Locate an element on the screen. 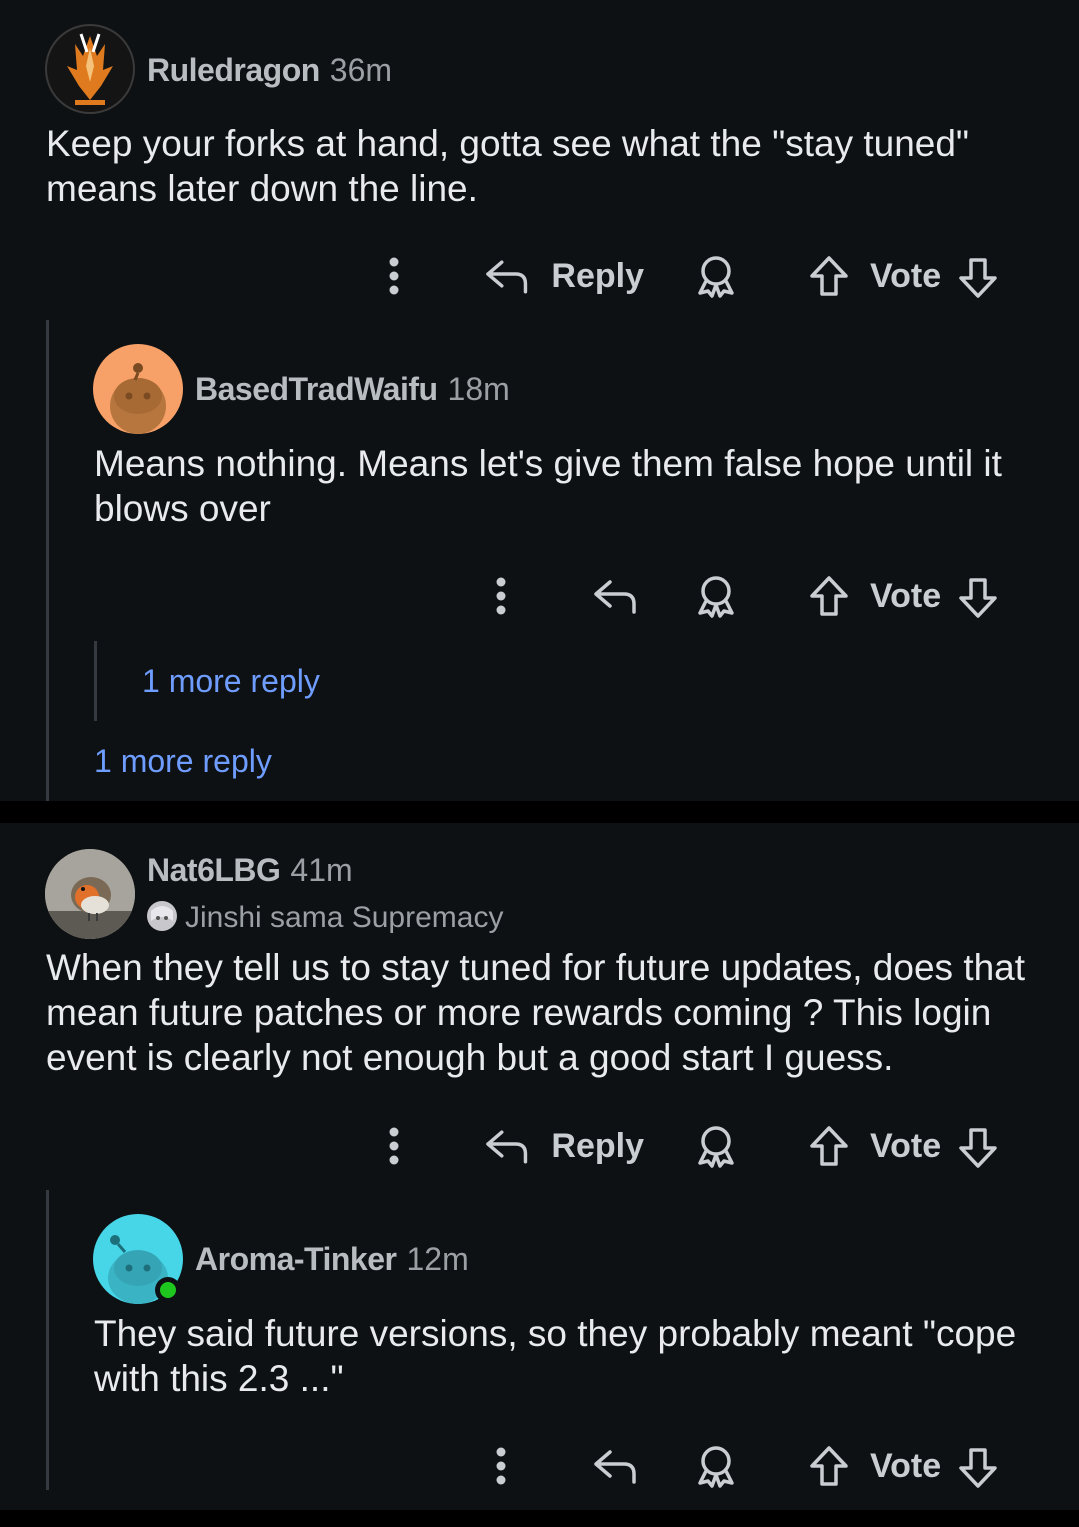  author-name: BasedTradWaifu is located at coordinates (316, 389).